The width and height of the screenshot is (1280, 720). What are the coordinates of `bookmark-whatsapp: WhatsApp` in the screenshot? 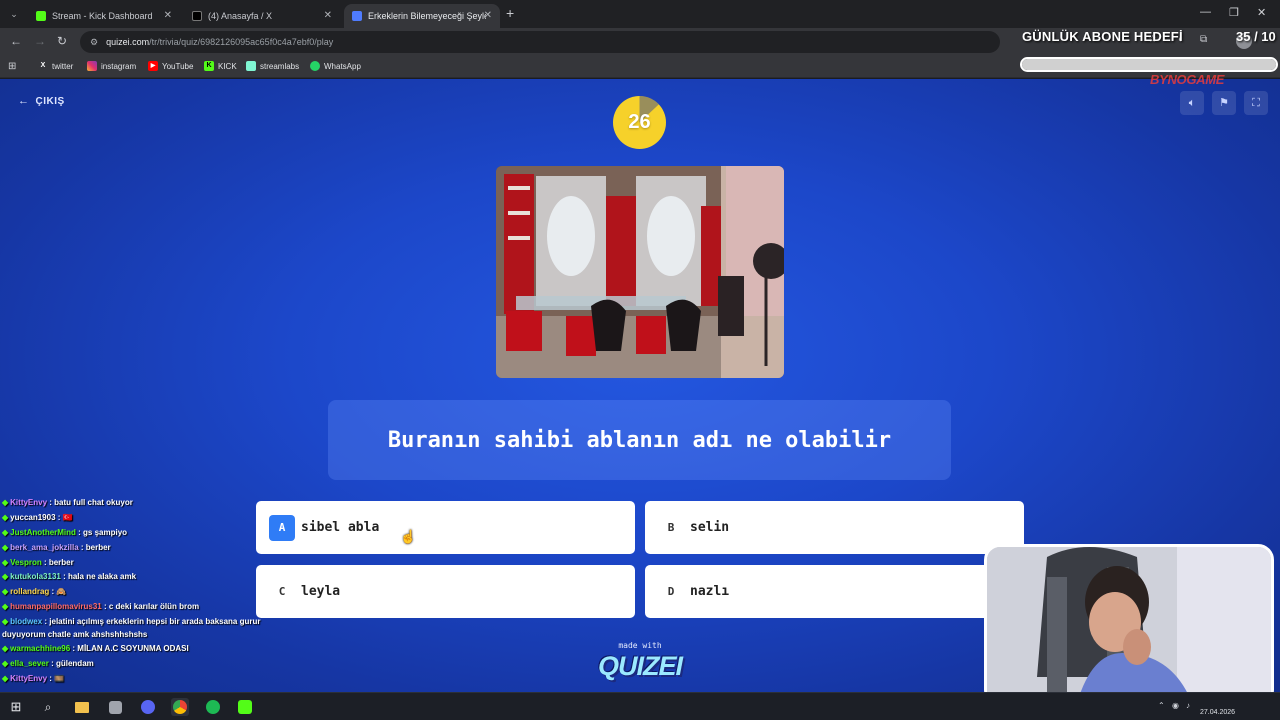 It's located at (335, 66).